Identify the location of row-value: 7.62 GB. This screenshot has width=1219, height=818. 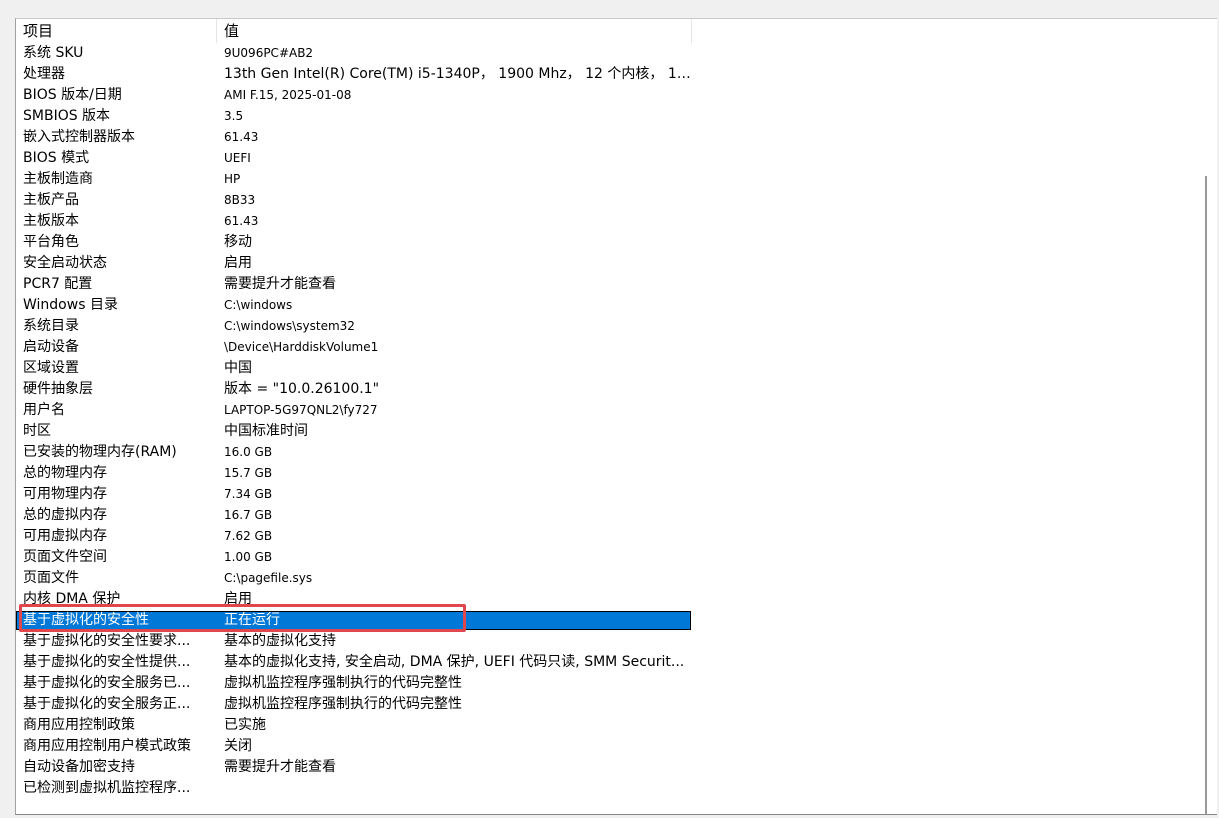
(248, 536).